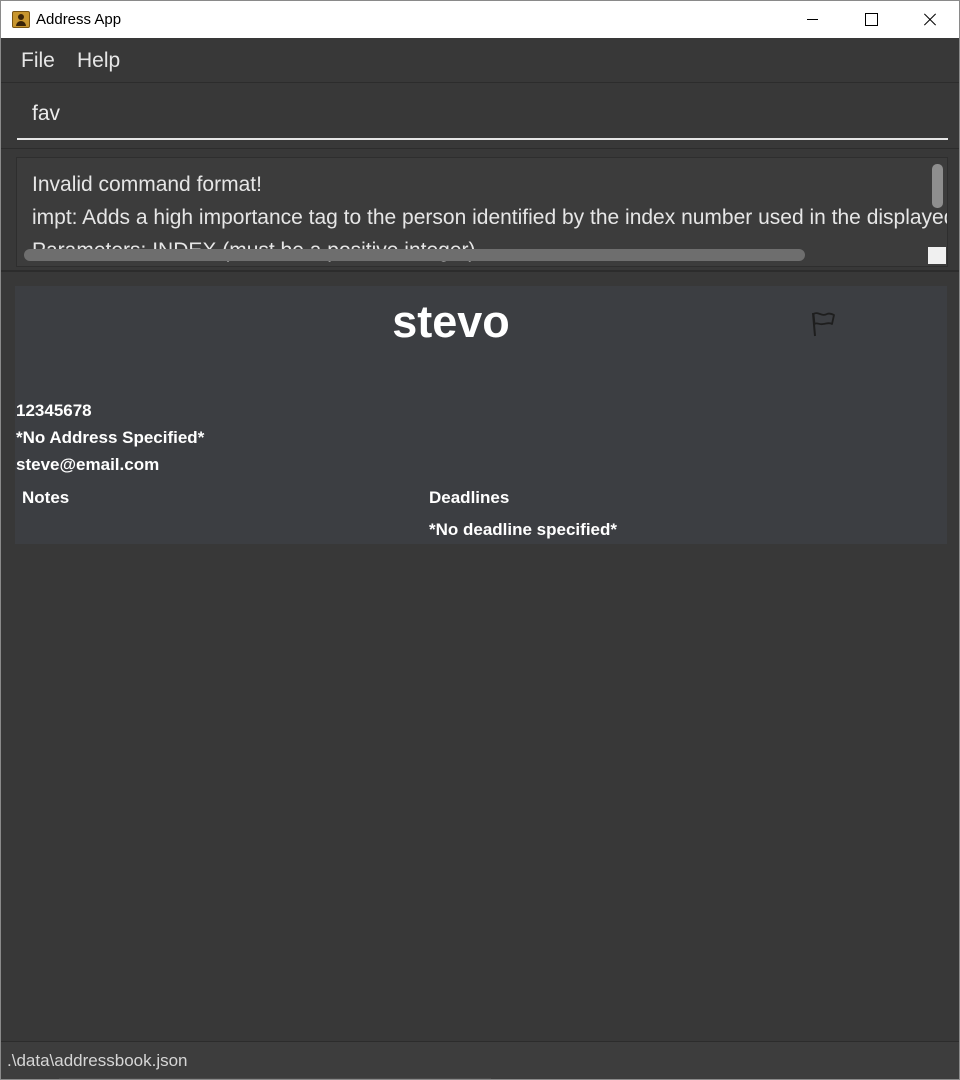 The width and height of the screenshot is (960, 1080). What do you see at coordinates (812, 19) in the screenshot?
I see `minimize-button` at bounding box center [812, 19].